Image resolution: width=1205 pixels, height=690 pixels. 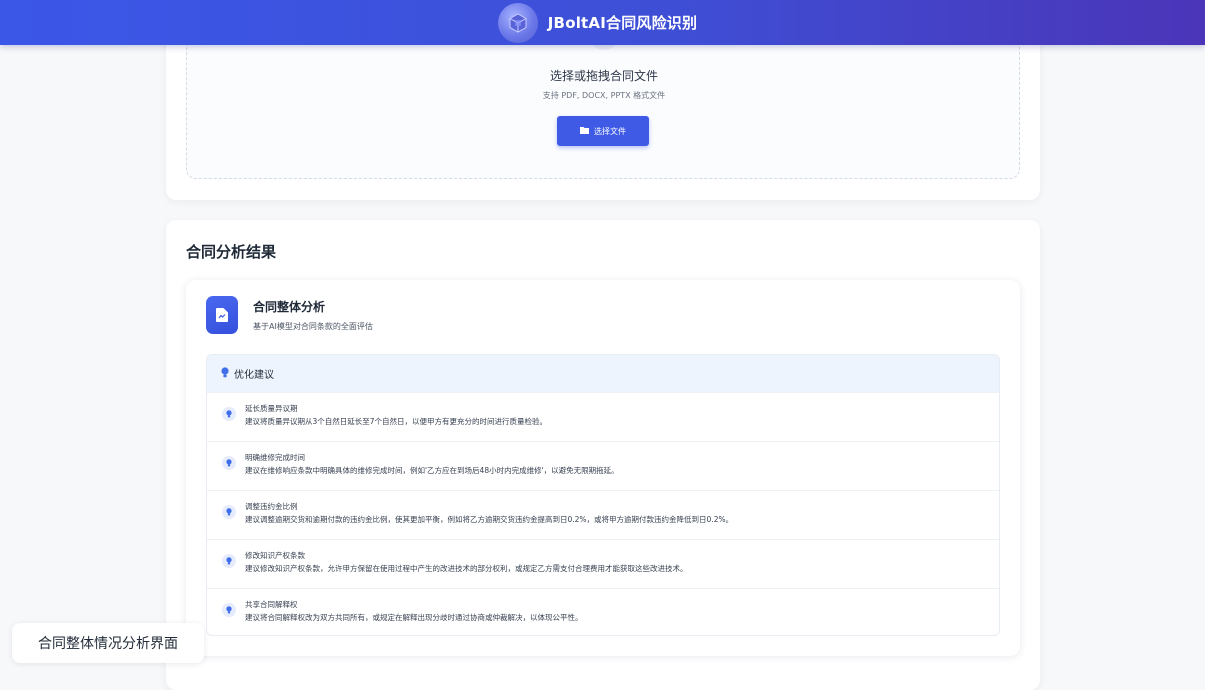 I want to click on cube-logo-icon, so click(x=517, y=22).